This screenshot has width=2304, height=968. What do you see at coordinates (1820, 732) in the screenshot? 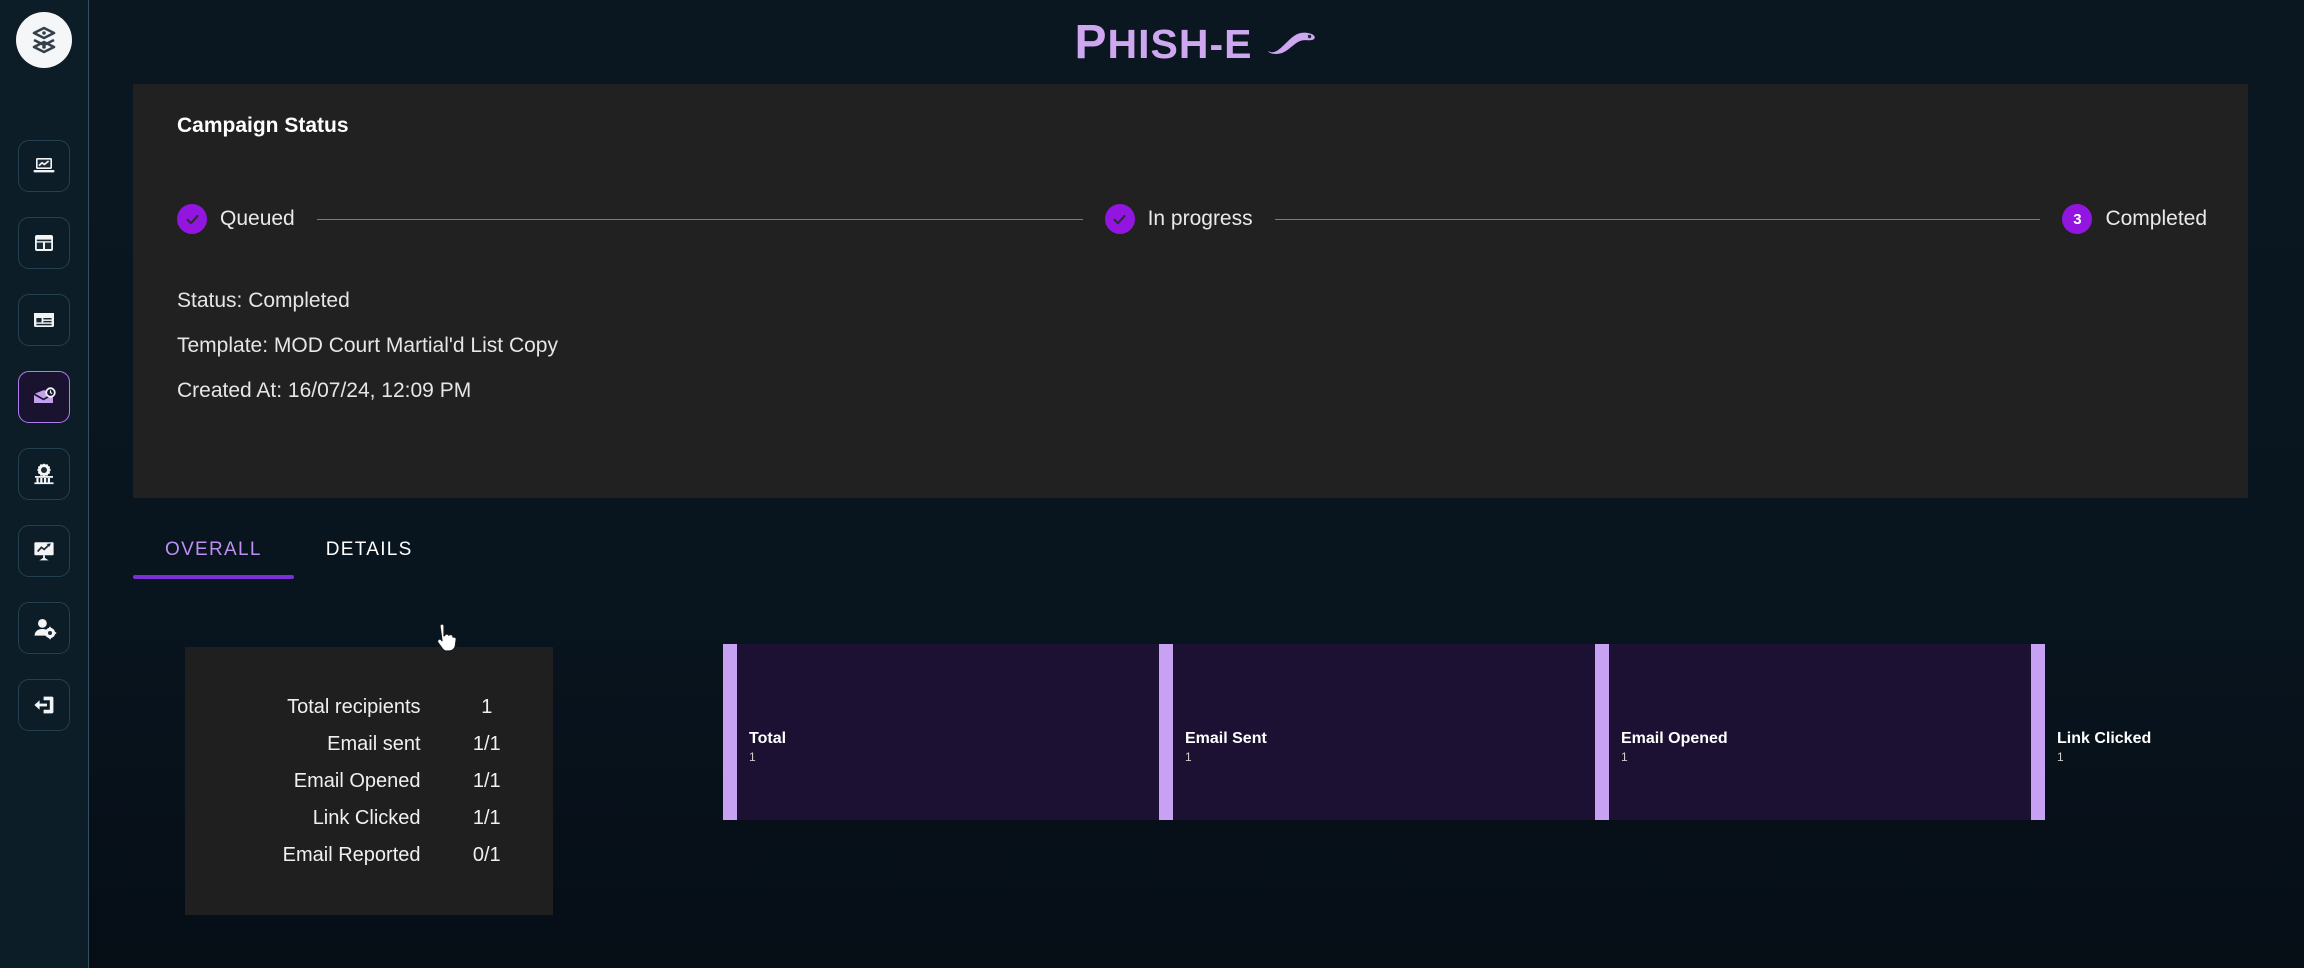
I see `funnel-body-email-opened: Email Opened 1` at bounding box center [1820, 732].